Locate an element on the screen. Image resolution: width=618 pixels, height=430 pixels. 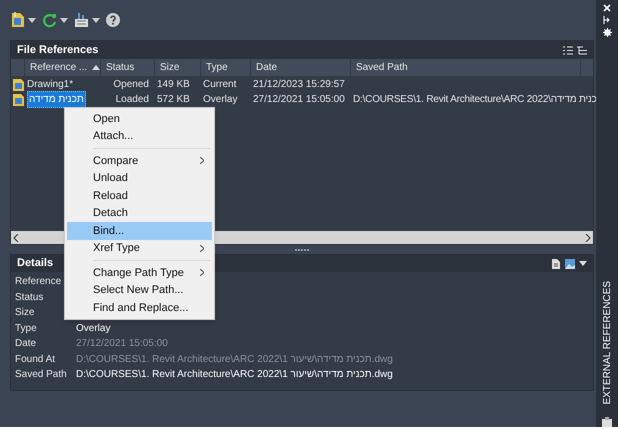
attach-icon is located at coordinates (18, 20).